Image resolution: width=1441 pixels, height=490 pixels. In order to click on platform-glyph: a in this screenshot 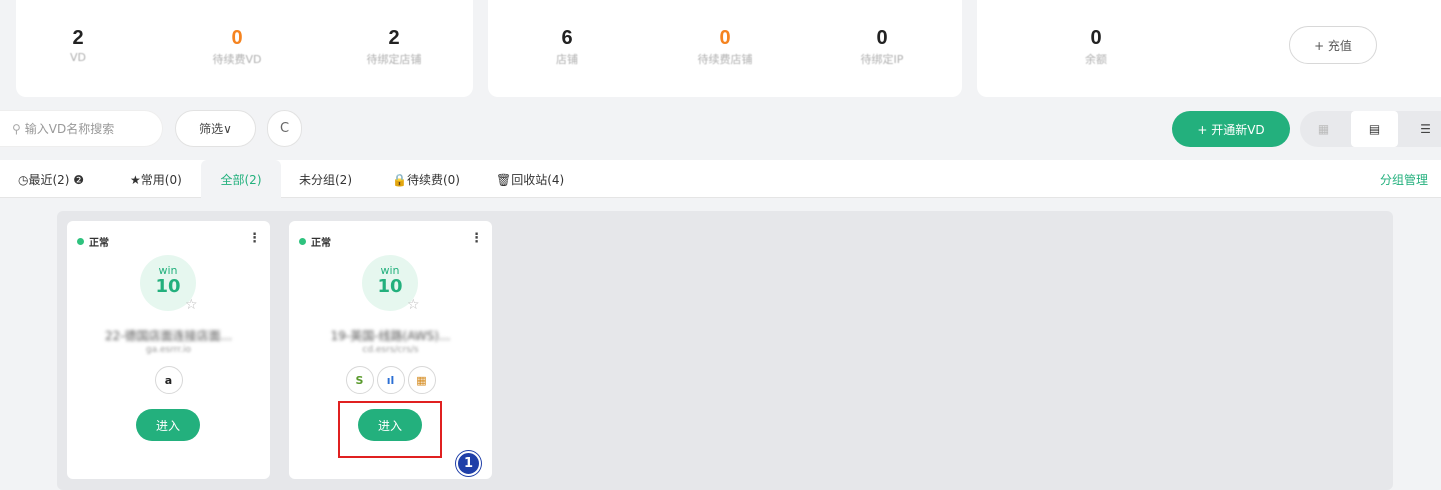, I will do `click(168, 380)`.